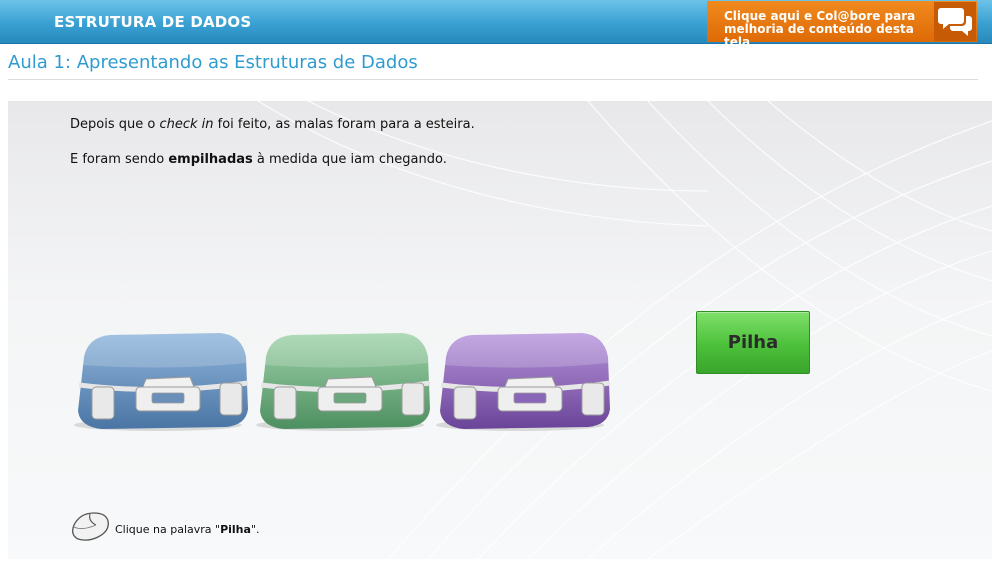  What do you see at coordinates (349, 159) in the screenshot?
I see `p2-text-2: à medida que iam chegando.` at bounding box center [349, 159].